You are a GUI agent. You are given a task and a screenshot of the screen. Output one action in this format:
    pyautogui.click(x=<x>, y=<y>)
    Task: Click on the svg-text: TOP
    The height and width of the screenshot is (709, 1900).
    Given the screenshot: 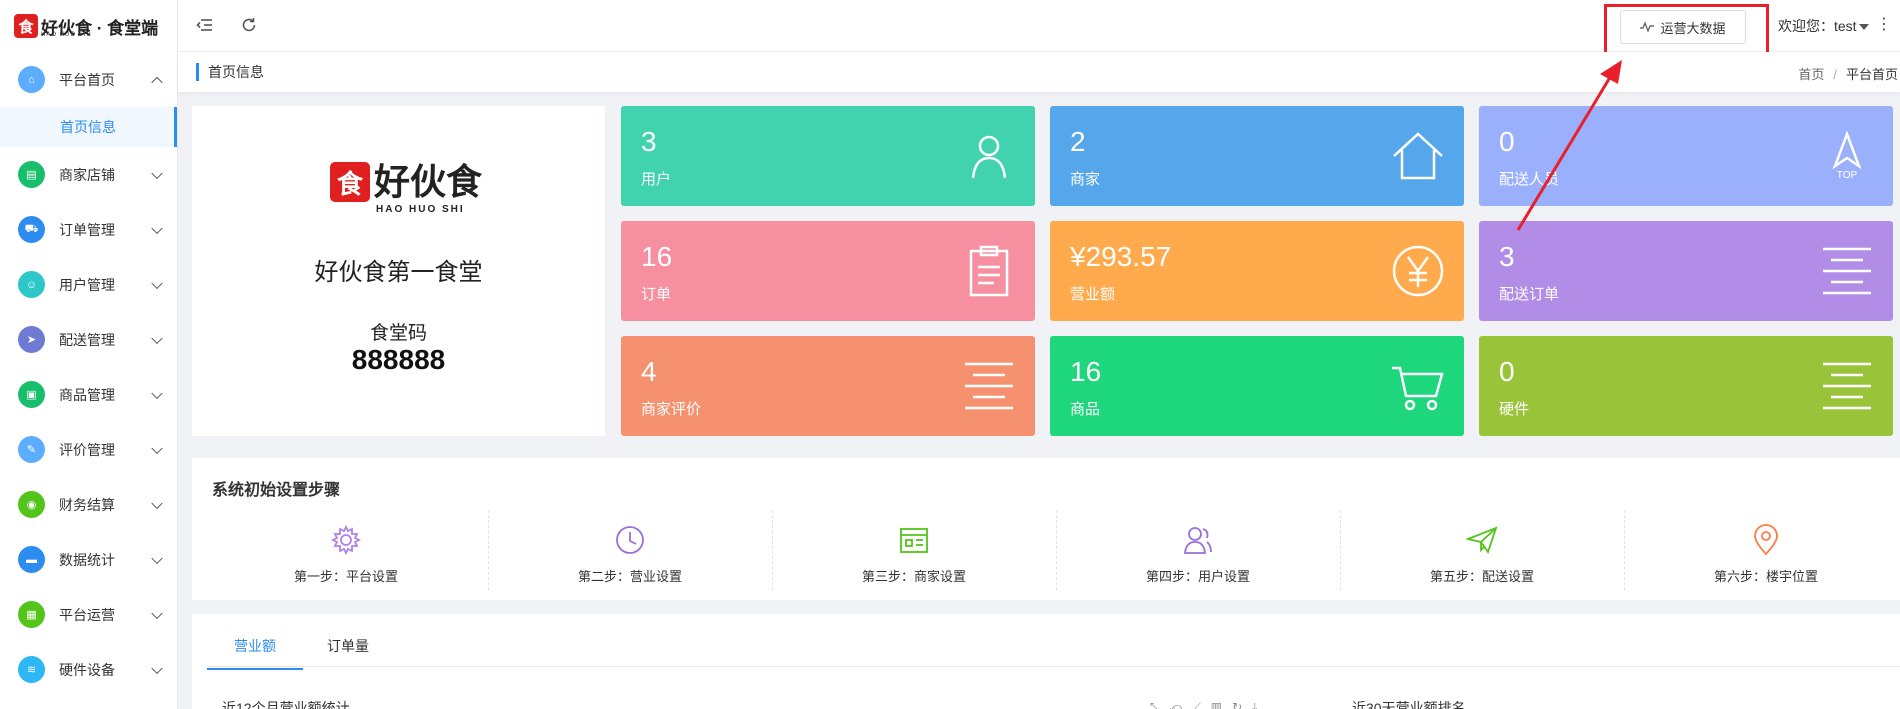 What is the action you would take?
    pyautogui.click(x=1847, y=175)
    